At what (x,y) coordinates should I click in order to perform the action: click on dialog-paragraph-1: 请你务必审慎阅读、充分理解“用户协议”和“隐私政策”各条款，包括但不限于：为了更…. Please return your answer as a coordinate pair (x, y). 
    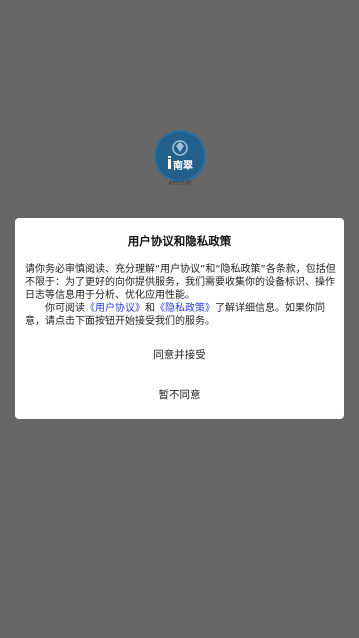
    Looking at the image, I should click on (180, 282).